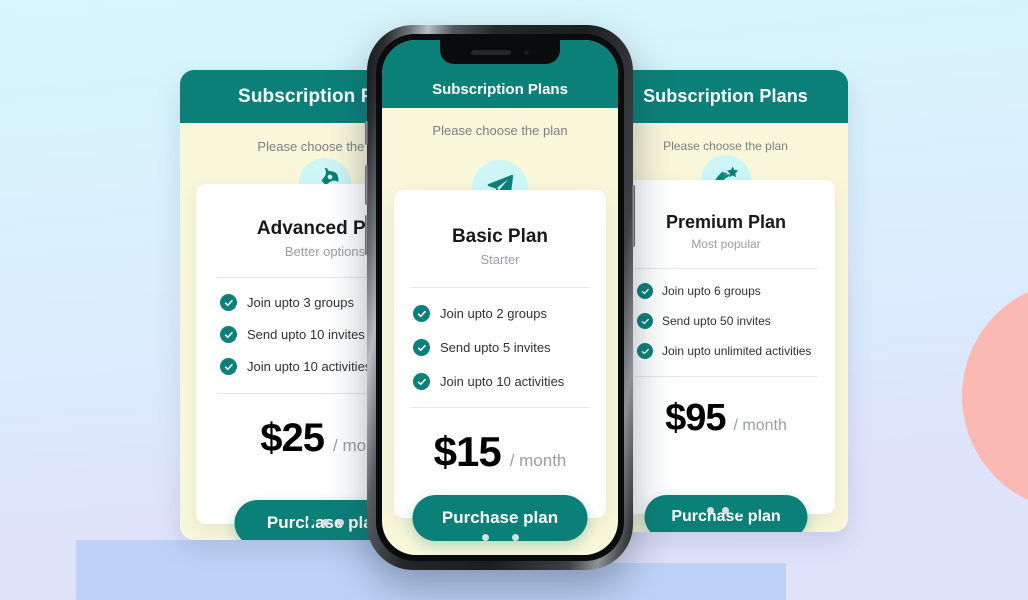  I want to click on price-amount: $25, so click(292, 438).